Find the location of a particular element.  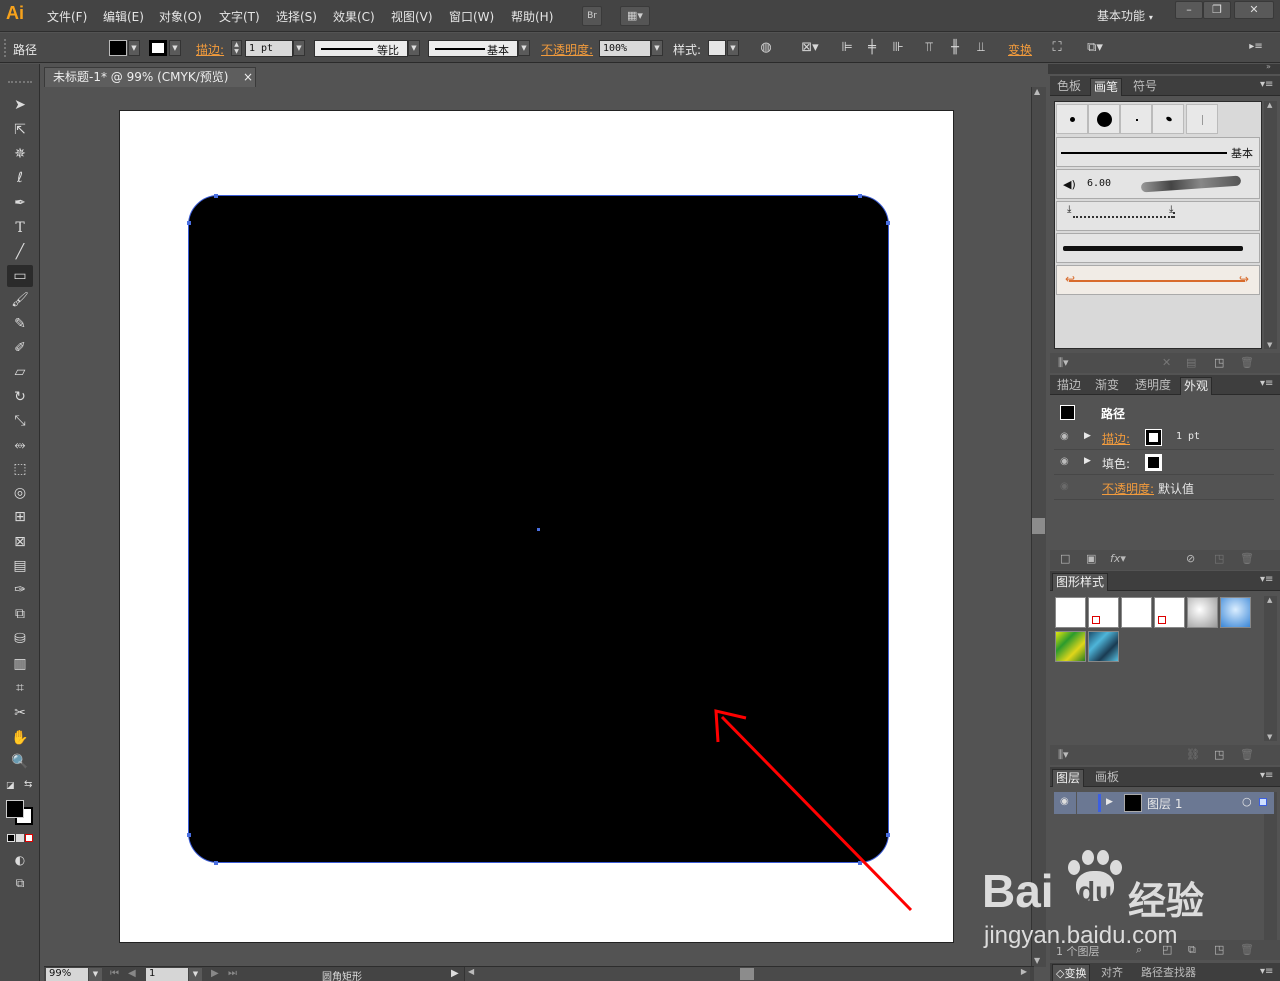

close-button: ✕ is located at coordinates (1254, 10).